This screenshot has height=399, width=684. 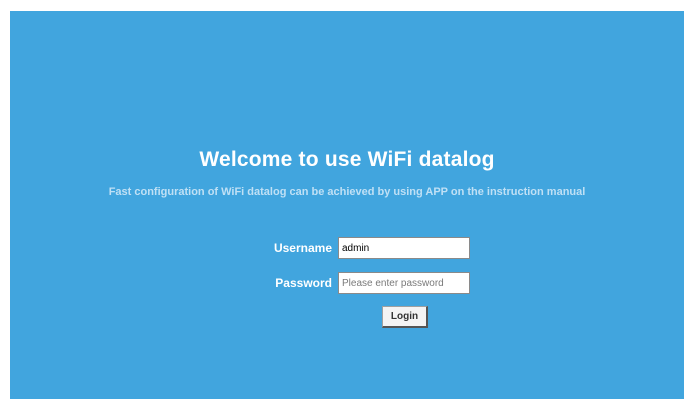 I want to click on password-label: Password, so click(x=303, y=283).